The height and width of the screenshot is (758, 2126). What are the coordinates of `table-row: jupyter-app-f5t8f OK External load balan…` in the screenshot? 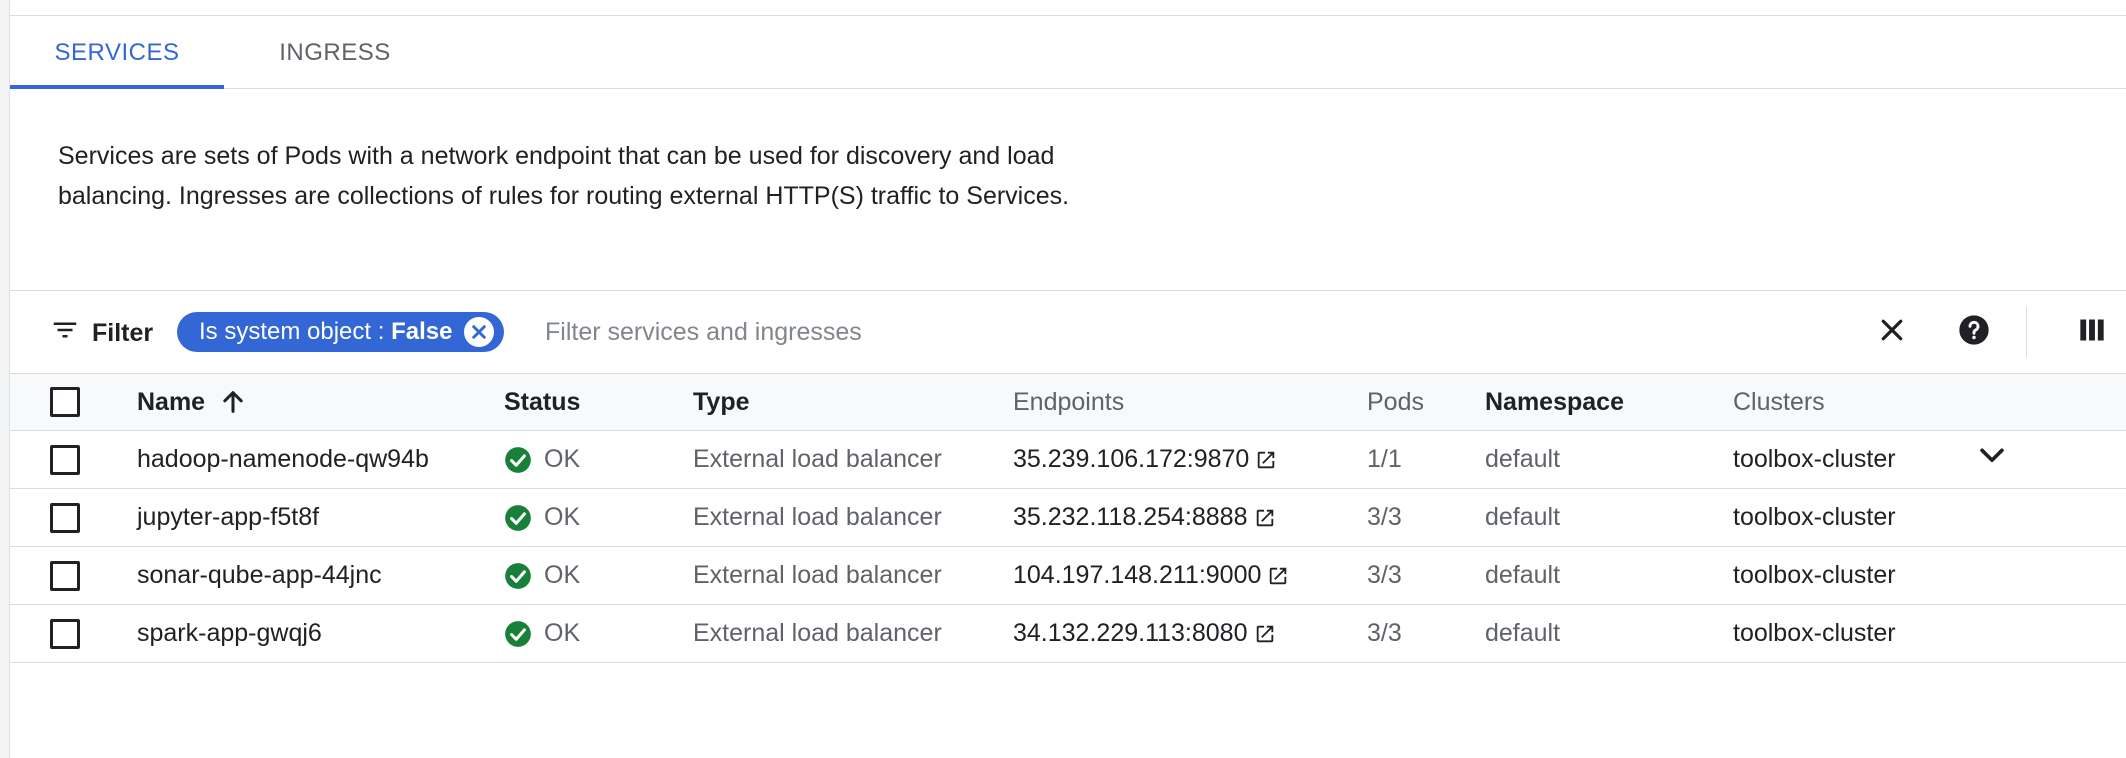 It's located at (1068, 518).